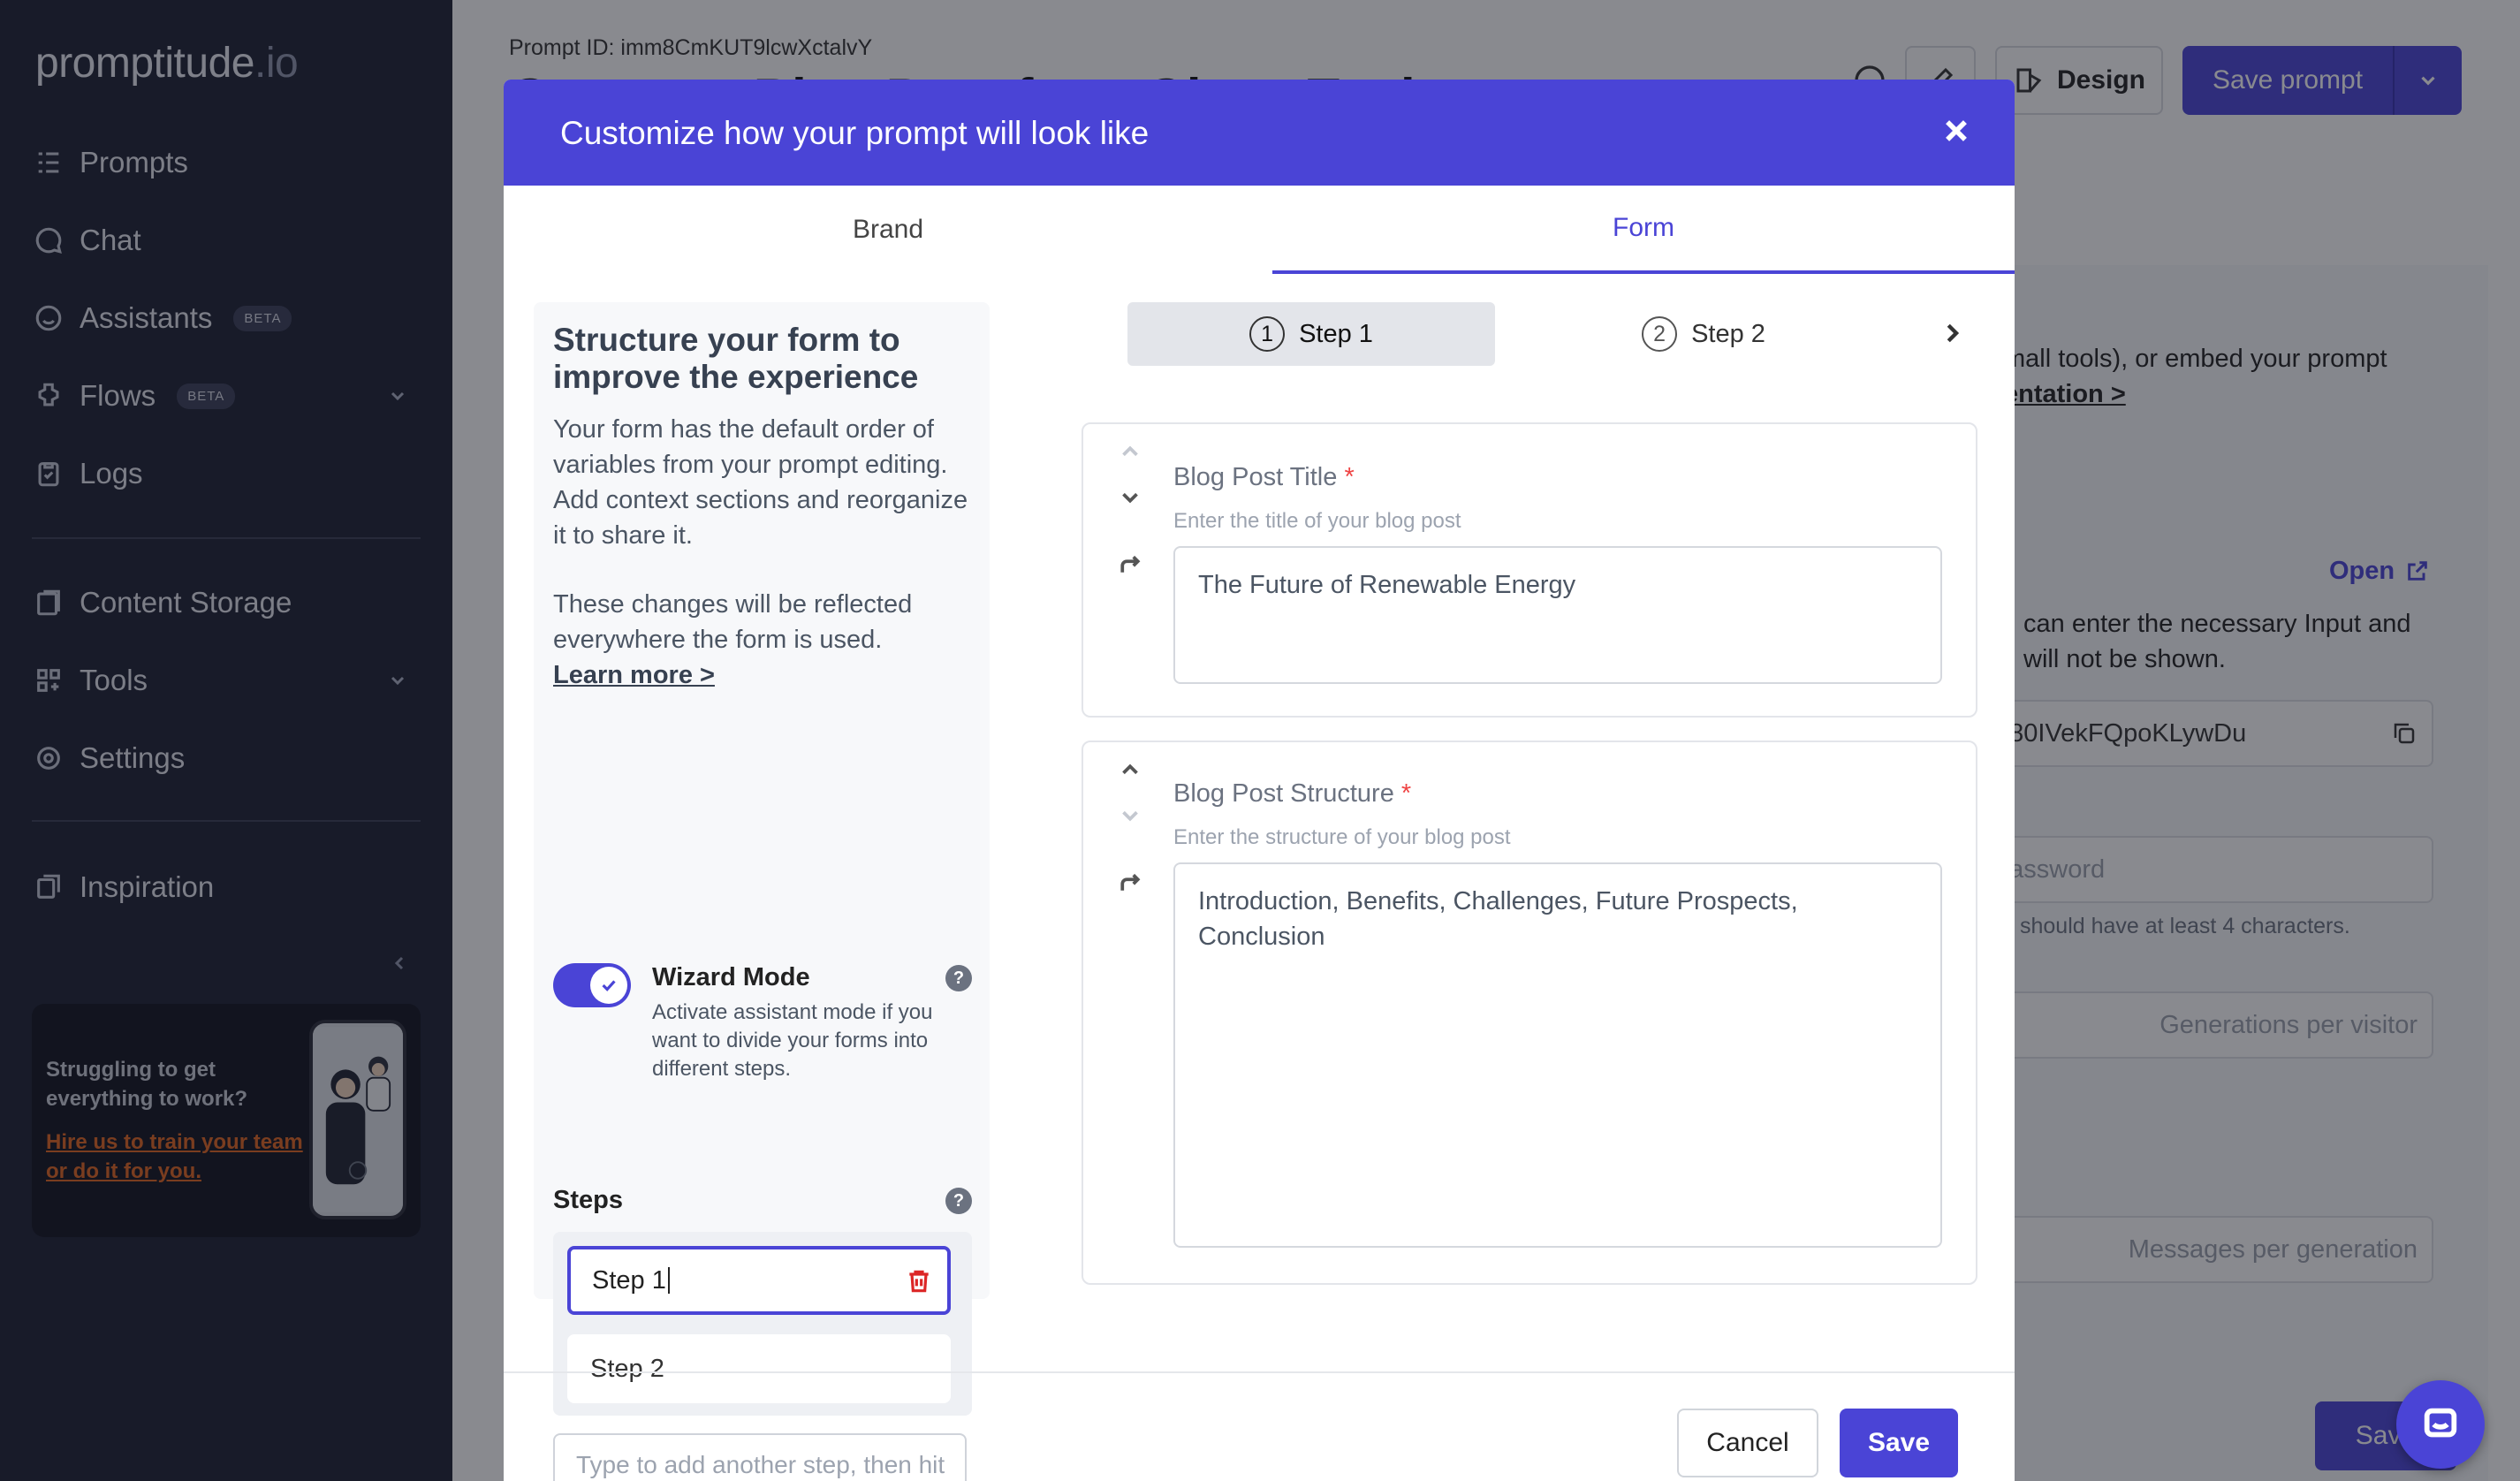  I want to click on field-label: Blog Post Structure *, so click(1292, 794).